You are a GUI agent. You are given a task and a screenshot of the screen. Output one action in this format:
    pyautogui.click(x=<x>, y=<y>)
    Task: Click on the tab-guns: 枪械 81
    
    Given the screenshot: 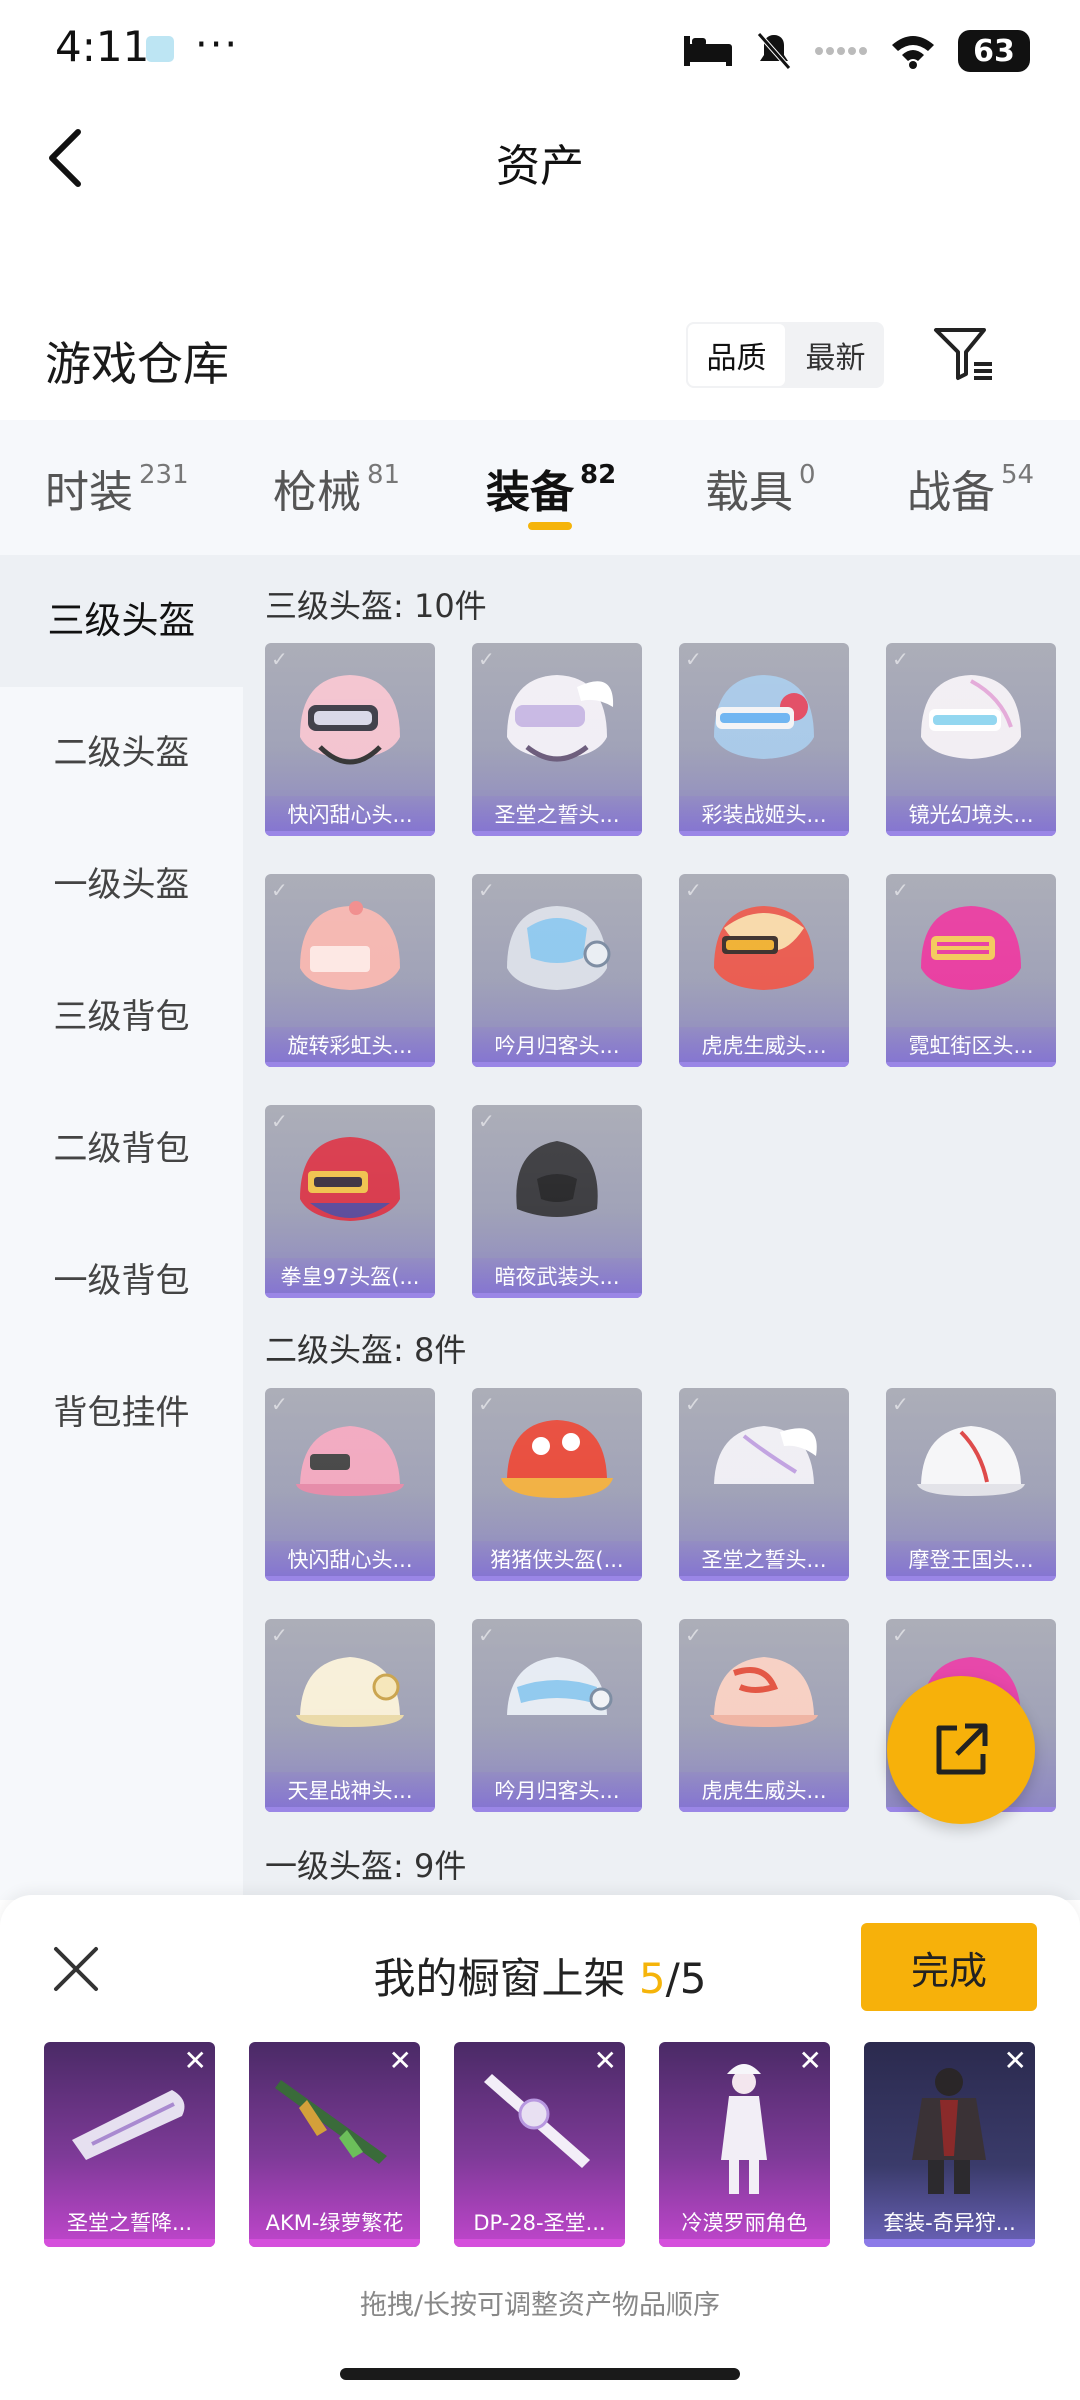 What is the action you would take?
    pyautogui.click(x=336, y=488)
    